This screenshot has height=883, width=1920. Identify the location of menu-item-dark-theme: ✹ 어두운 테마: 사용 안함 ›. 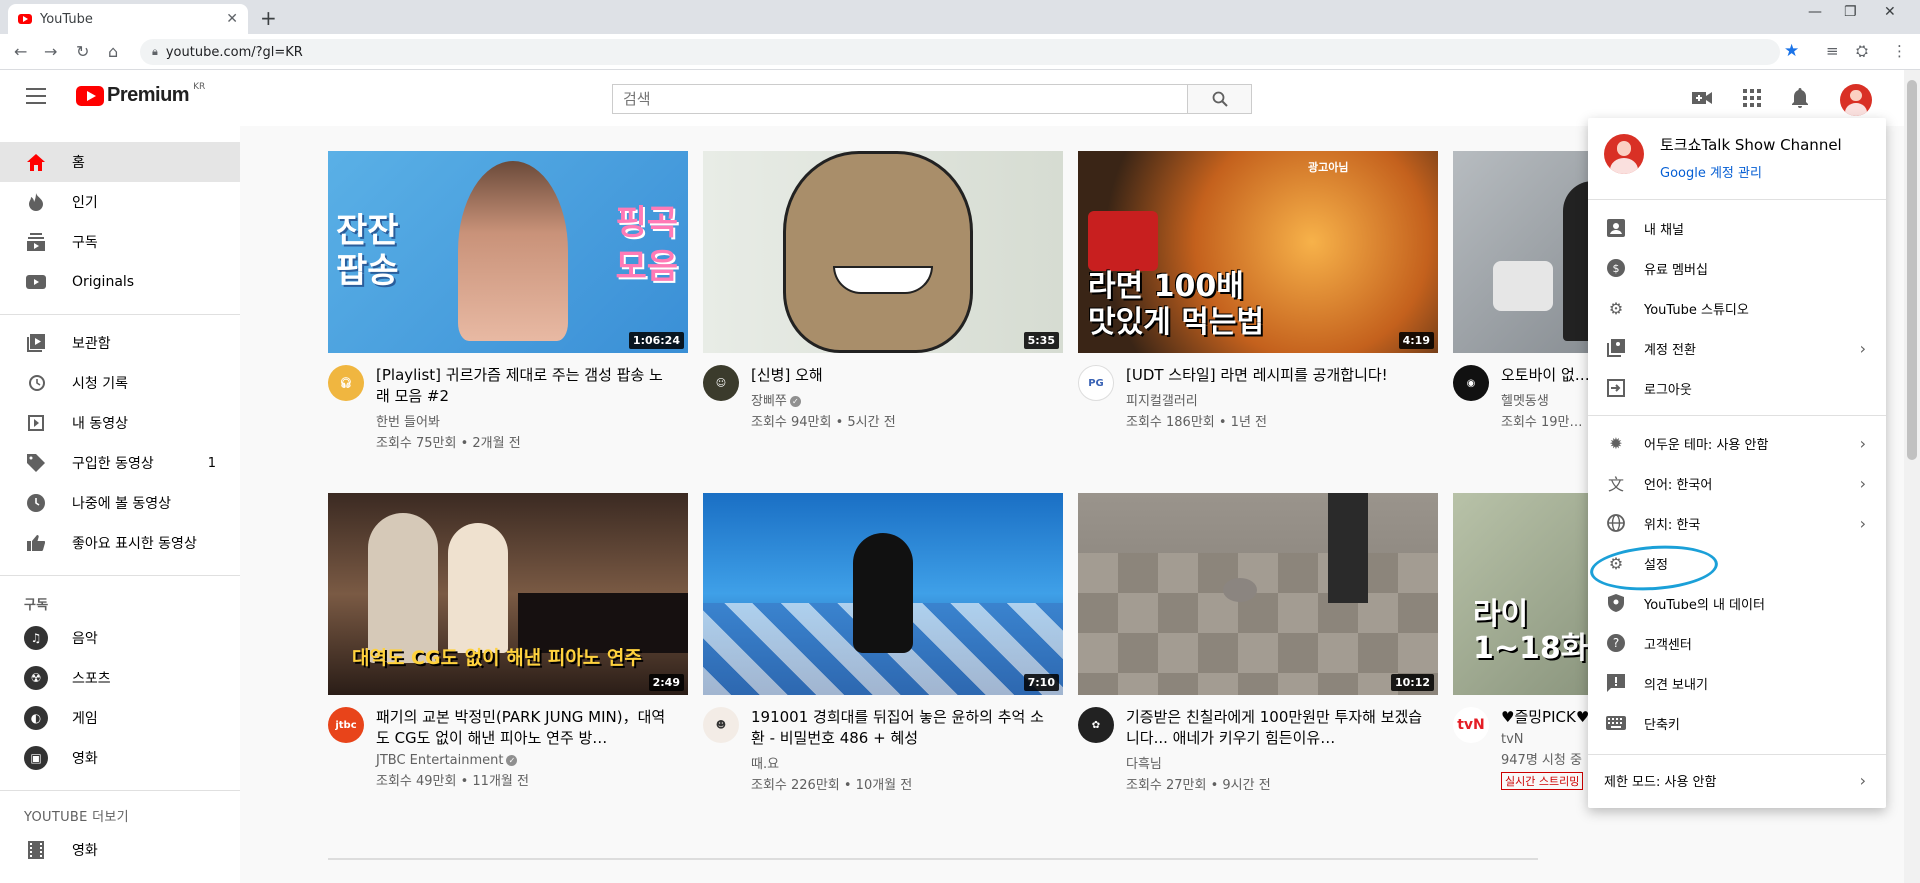
(1737, 443).